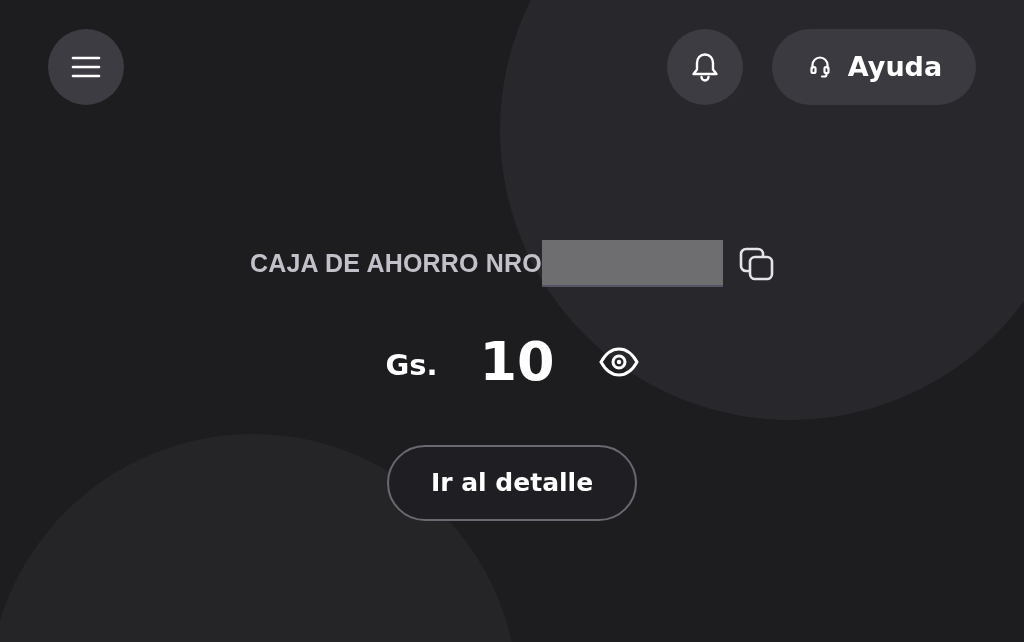  Describe the element at coordinates (512, 483) in the screenshot. I see `detail-button: Ir al detalle` at that location.